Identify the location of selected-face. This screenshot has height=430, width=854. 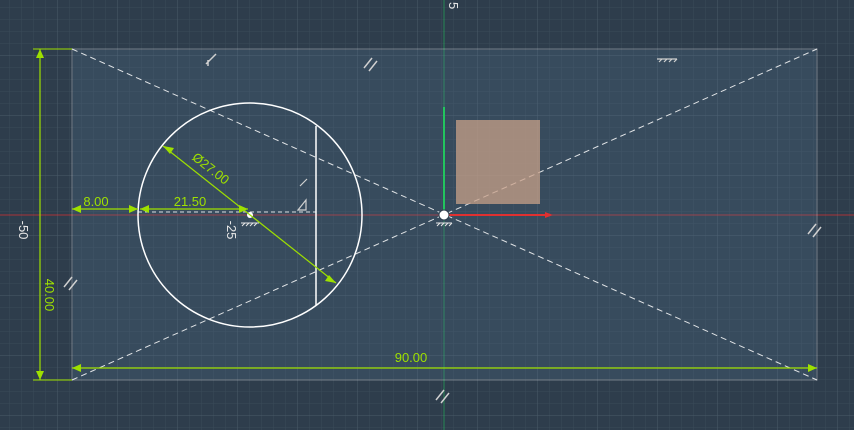
(498, 162).